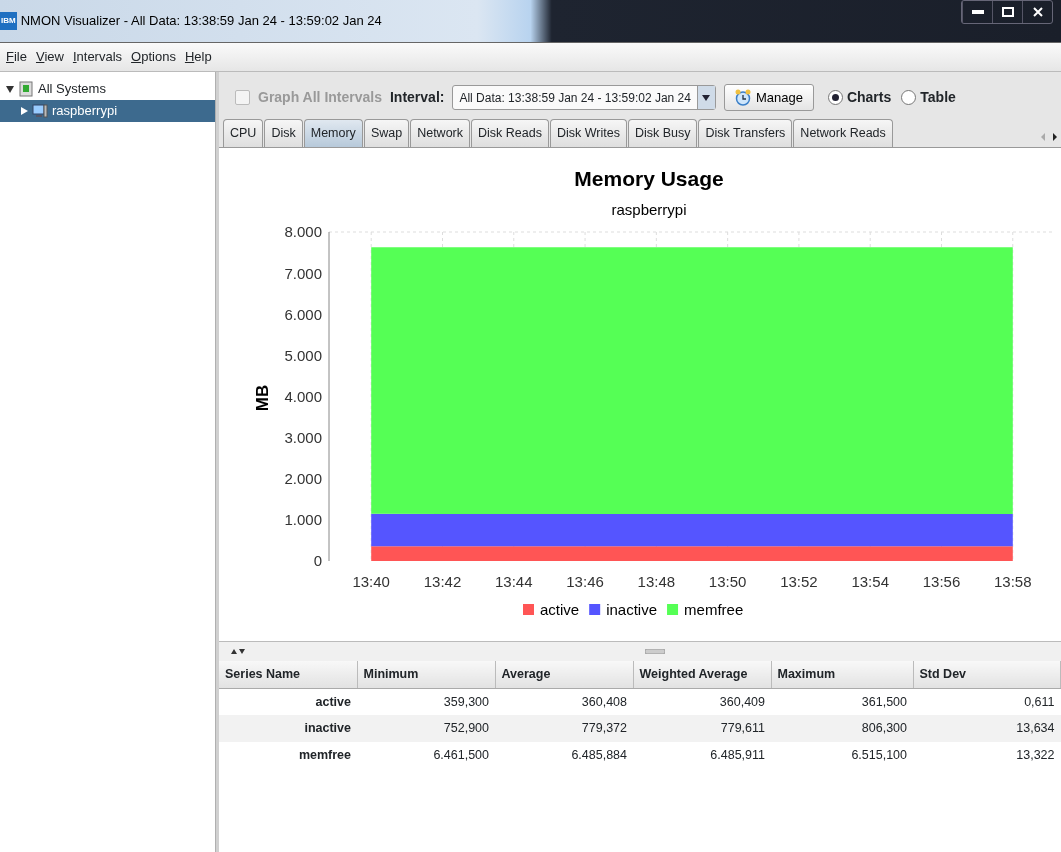 The image size is (1061, 852). What do you see at coordinates (8, 21) in the screenshot?
I see `app-logo: IBM` at bounding box center [8, 21].